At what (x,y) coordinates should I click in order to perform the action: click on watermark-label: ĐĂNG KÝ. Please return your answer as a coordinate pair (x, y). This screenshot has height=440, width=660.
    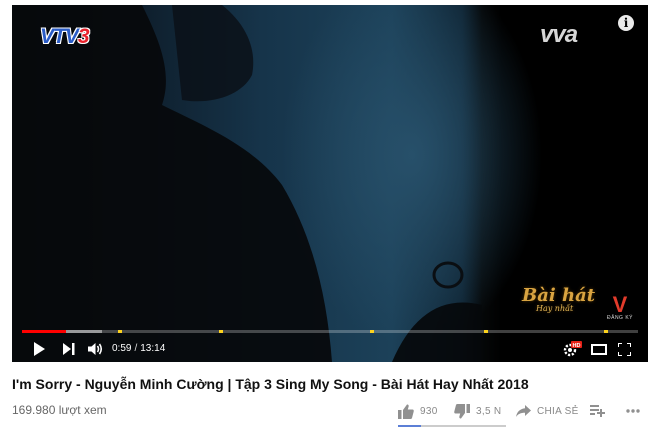
    Looking at the image, I should click on (620, 318).